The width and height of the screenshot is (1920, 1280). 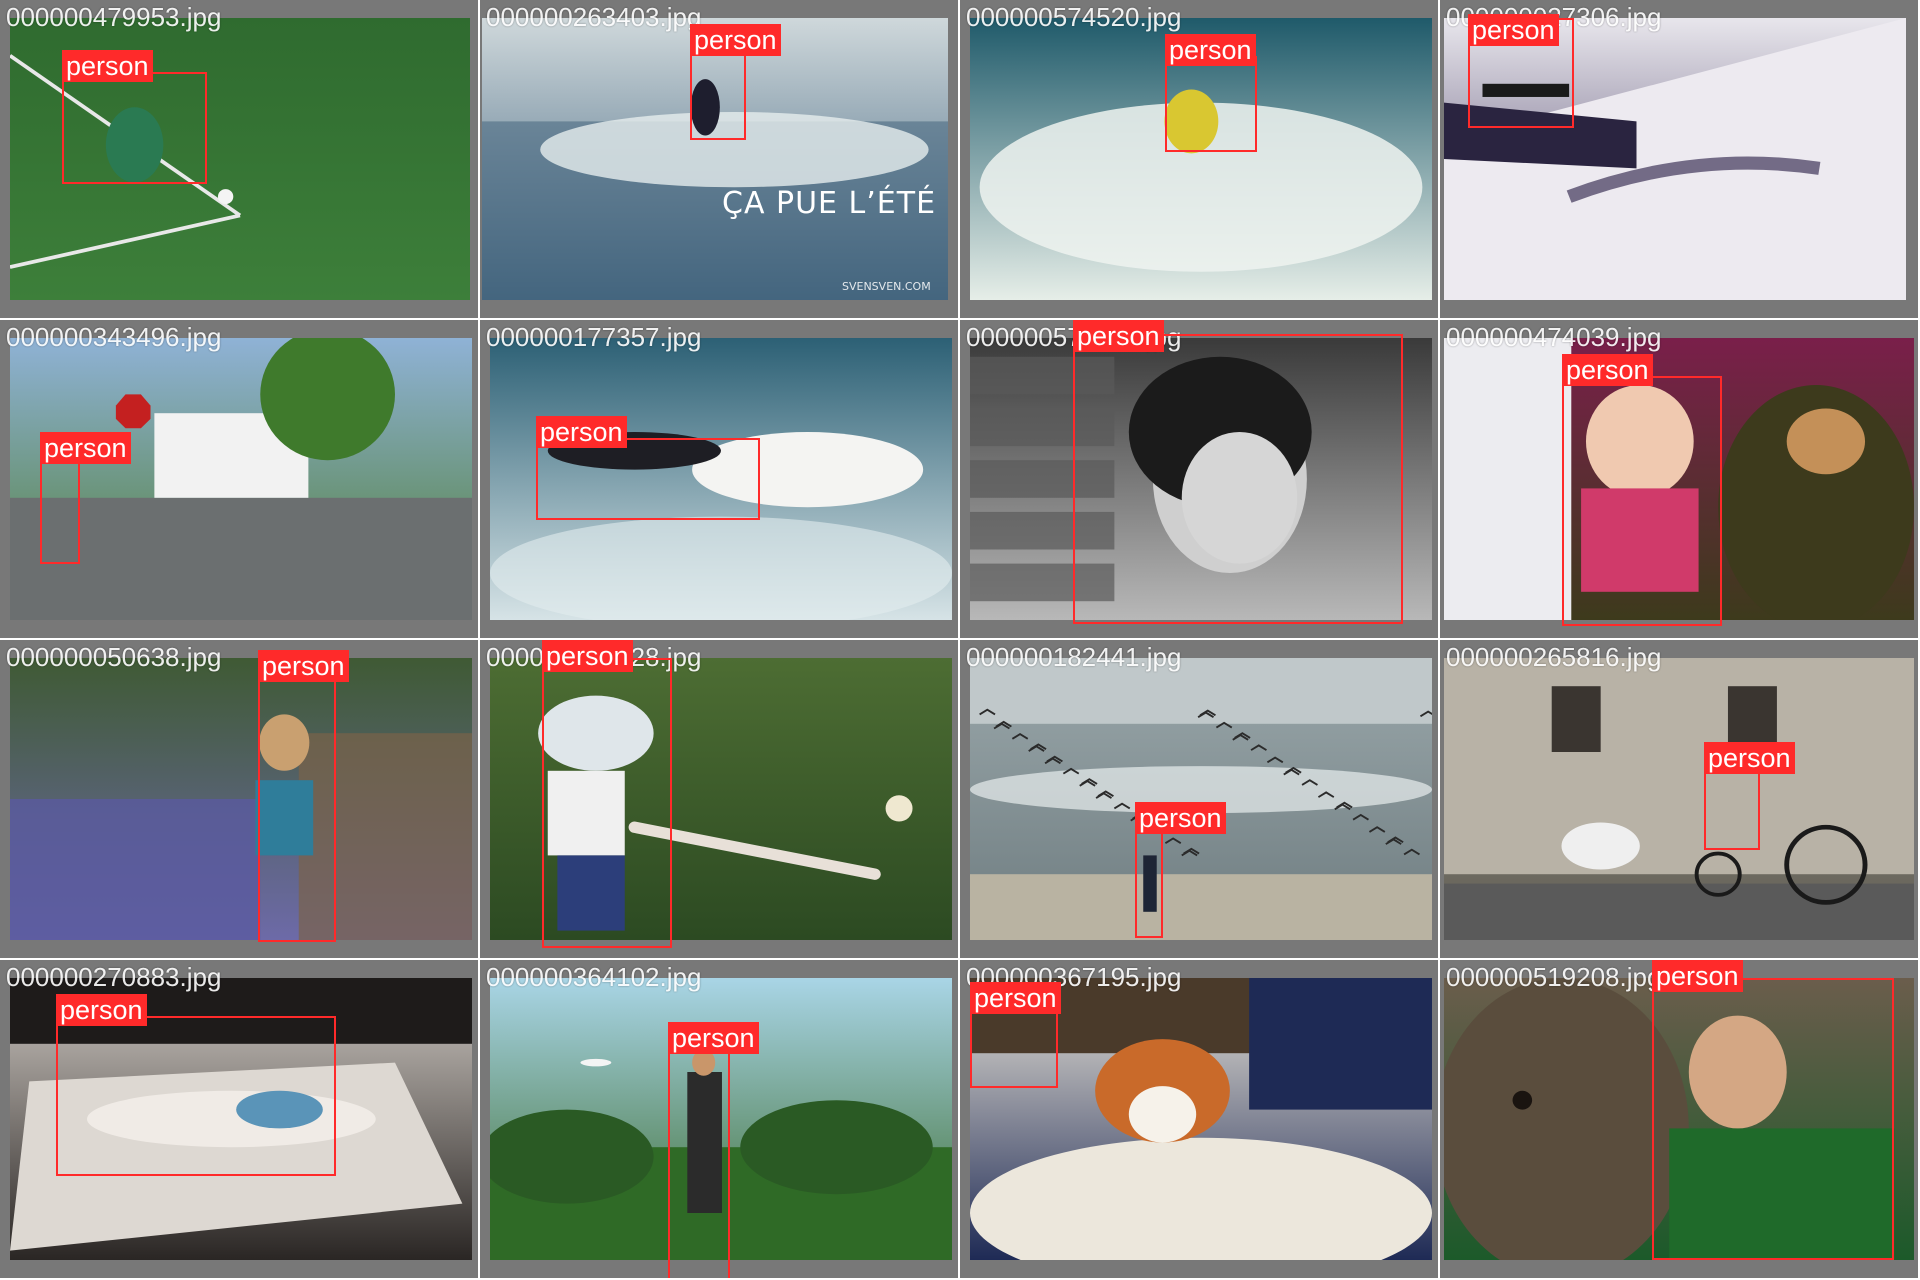 What do you see at coordinates (594, 337) in the screenshot?
I see `filename-label: 000000177357.jpg` at bounding box center [594, 337].